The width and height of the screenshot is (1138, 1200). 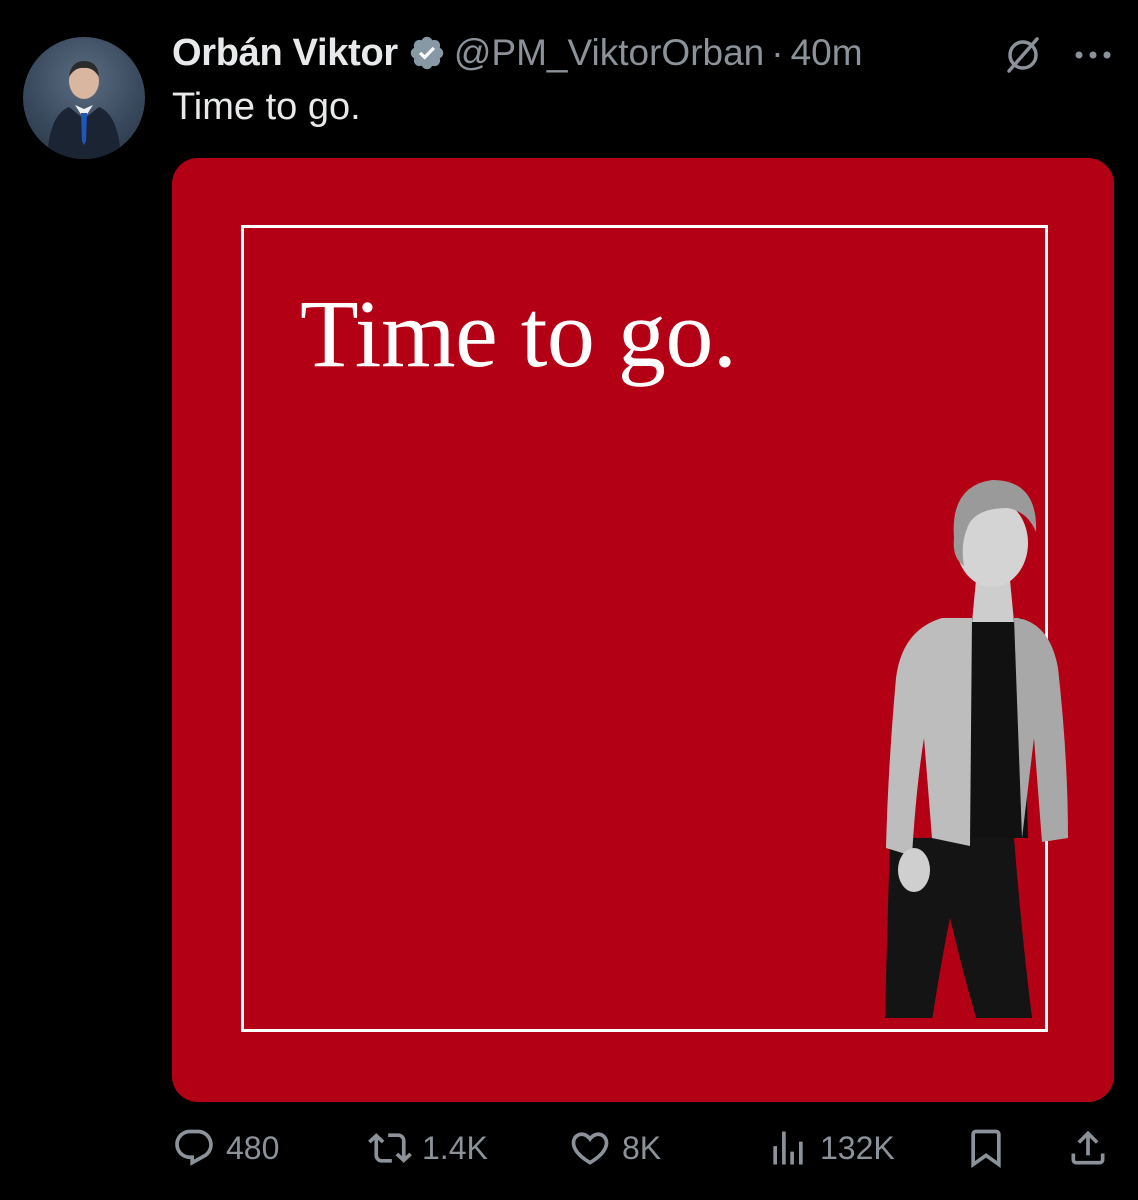 I want to click on action-bar: 480 1.4K 8K 132K, so click(x=569, y=1148).